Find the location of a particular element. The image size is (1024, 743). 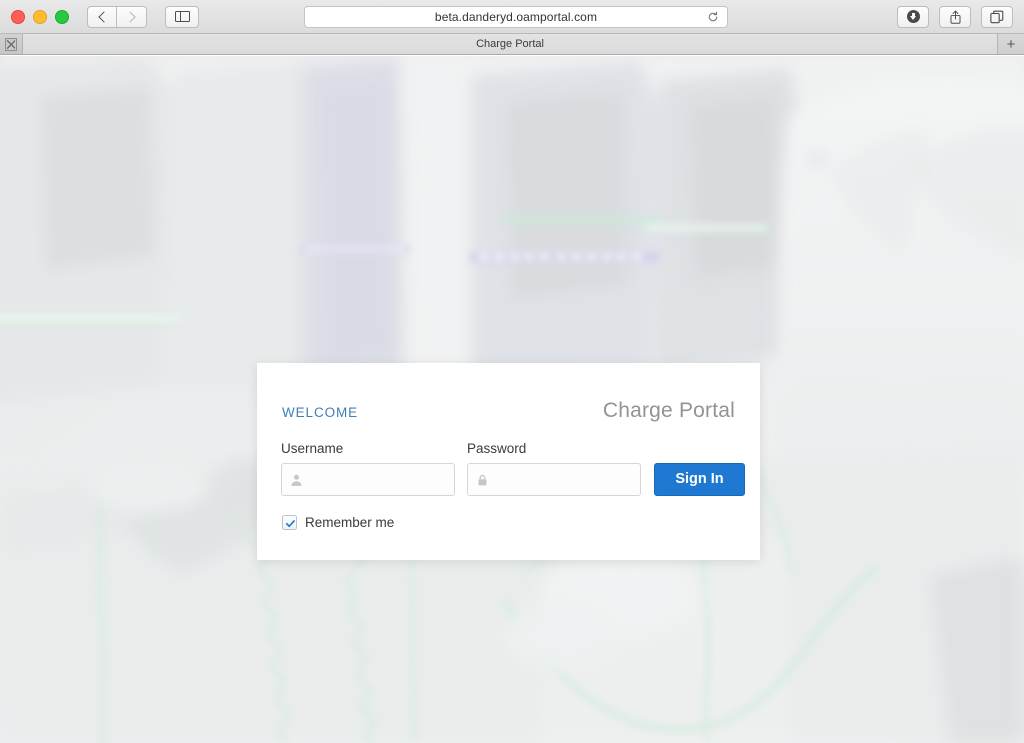

welcome-label: WELCOME is located at coordinates (320, 412).